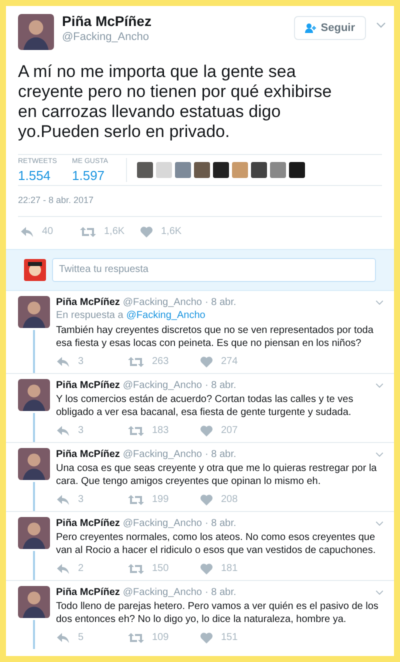 The height and width of the screenshot is (662, 400). I want to click on like-count: 181, so click(229, 569).